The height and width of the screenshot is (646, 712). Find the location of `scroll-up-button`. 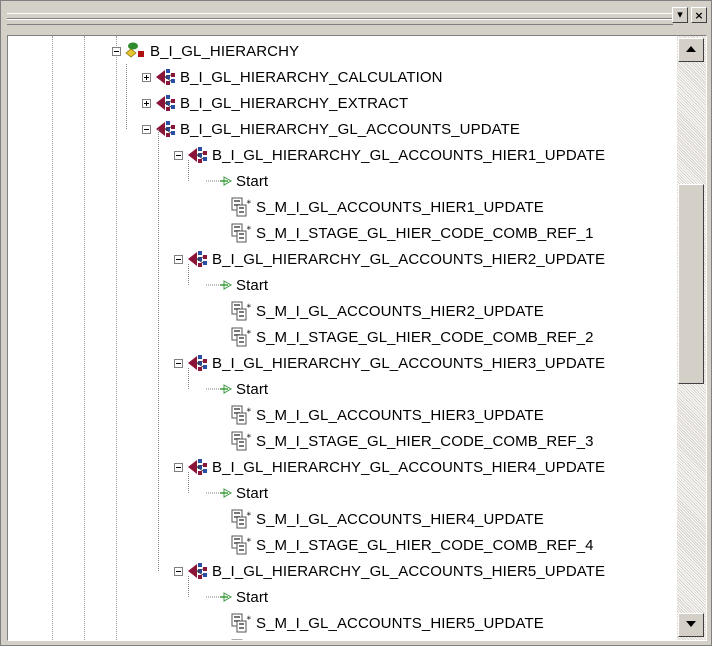

scroll-up-button is located at coordinates (691, 50).